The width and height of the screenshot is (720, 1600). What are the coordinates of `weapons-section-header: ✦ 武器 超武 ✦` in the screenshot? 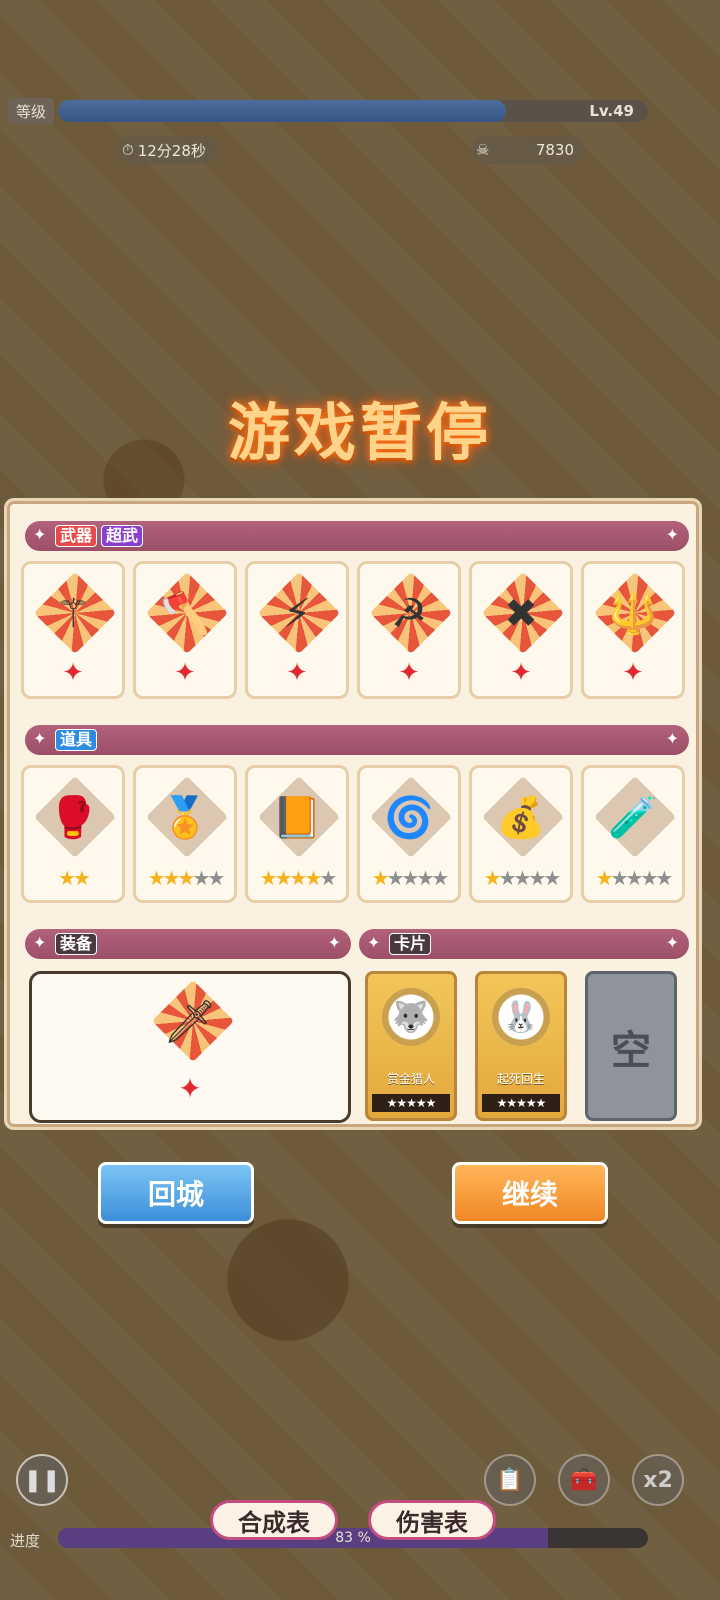 It's located at (357, 536).